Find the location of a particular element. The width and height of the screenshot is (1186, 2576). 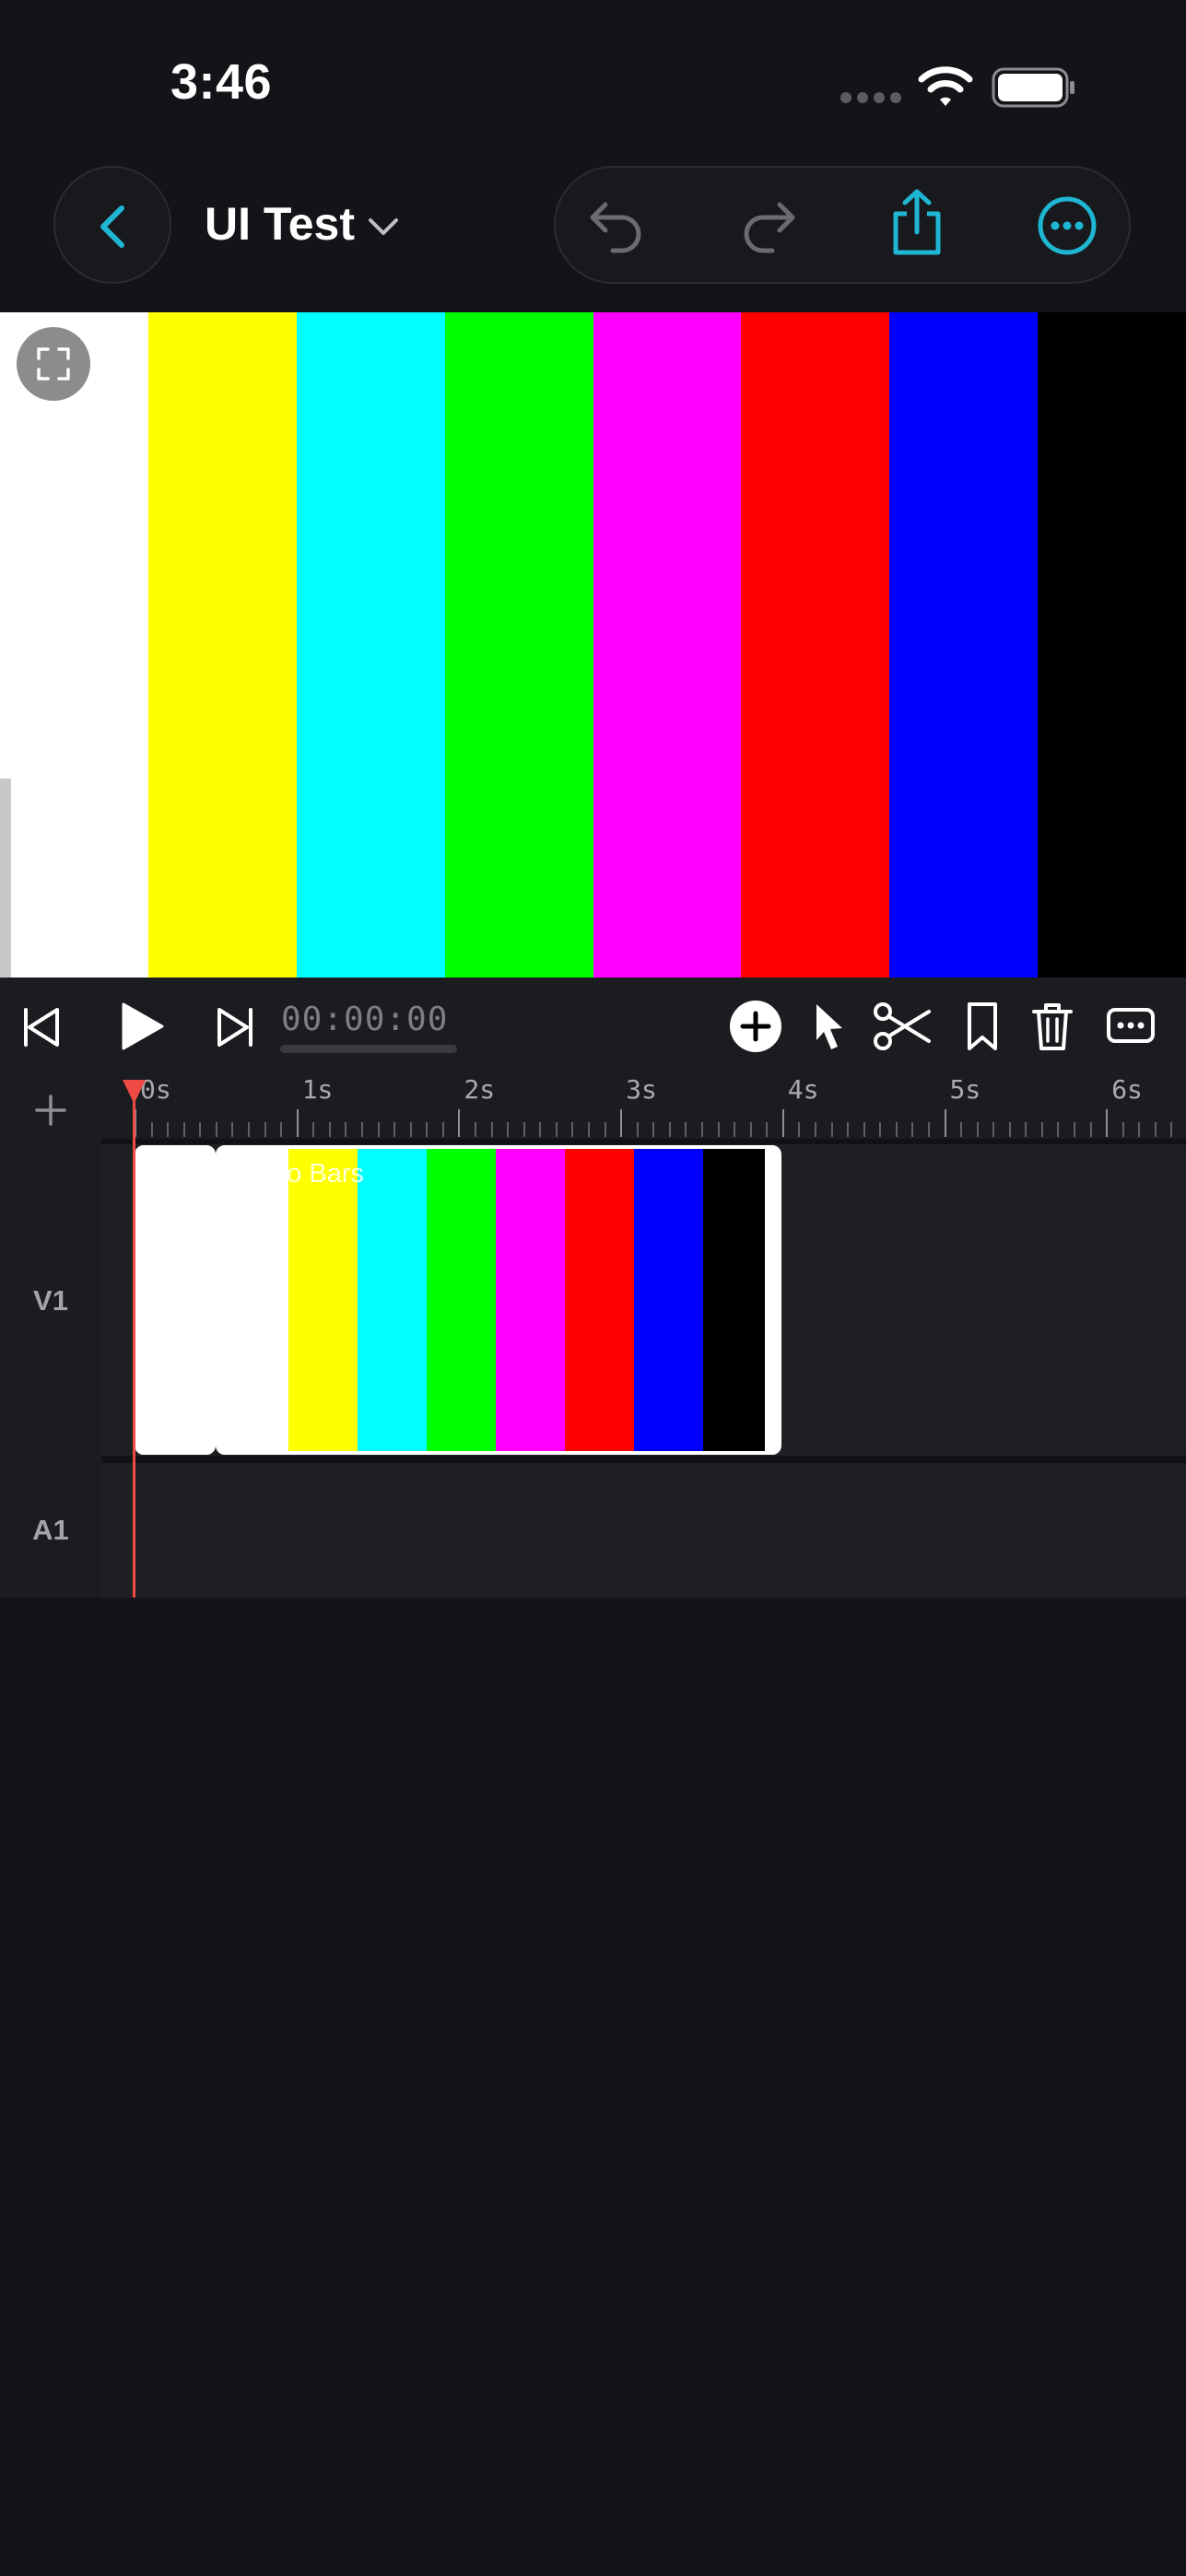

fullscreen-icon is located at coordinates (53, 364).